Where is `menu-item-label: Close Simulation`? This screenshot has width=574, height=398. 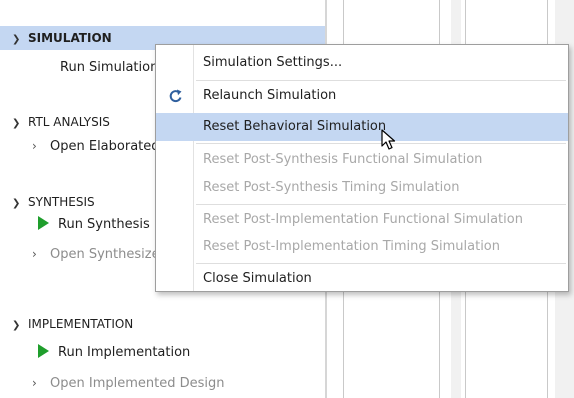 menu-item-label: Close Simulation is located at coordinates (257, 278).